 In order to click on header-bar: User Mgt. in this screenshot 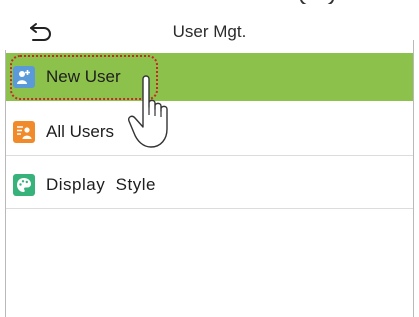, I will do `click(209, 32)`.